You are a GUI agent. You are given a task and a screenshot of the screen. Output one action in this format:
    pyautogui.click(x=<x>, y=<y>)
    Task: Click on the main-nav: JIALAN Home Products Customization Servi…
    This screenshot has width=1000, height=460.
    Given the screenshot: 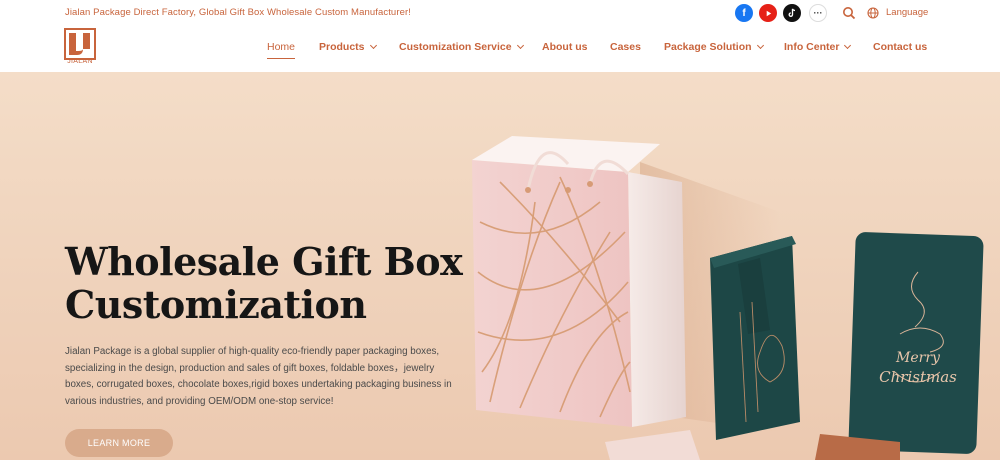 What is the action you would take?
    pyautogui.click(x=500, y=49)
    